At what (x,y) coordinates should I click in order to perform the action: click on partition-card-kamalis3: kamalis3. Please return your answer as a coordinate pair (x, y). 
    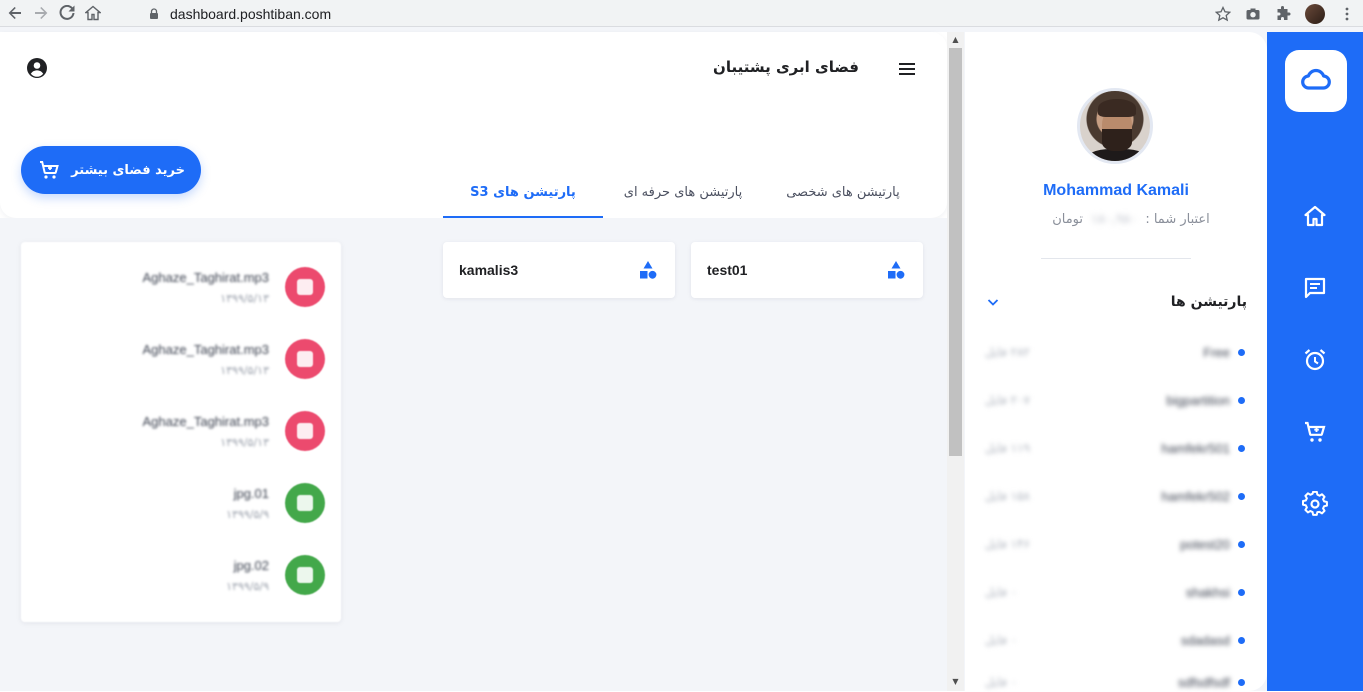
    Looking at the image, I should click on (559, 270).